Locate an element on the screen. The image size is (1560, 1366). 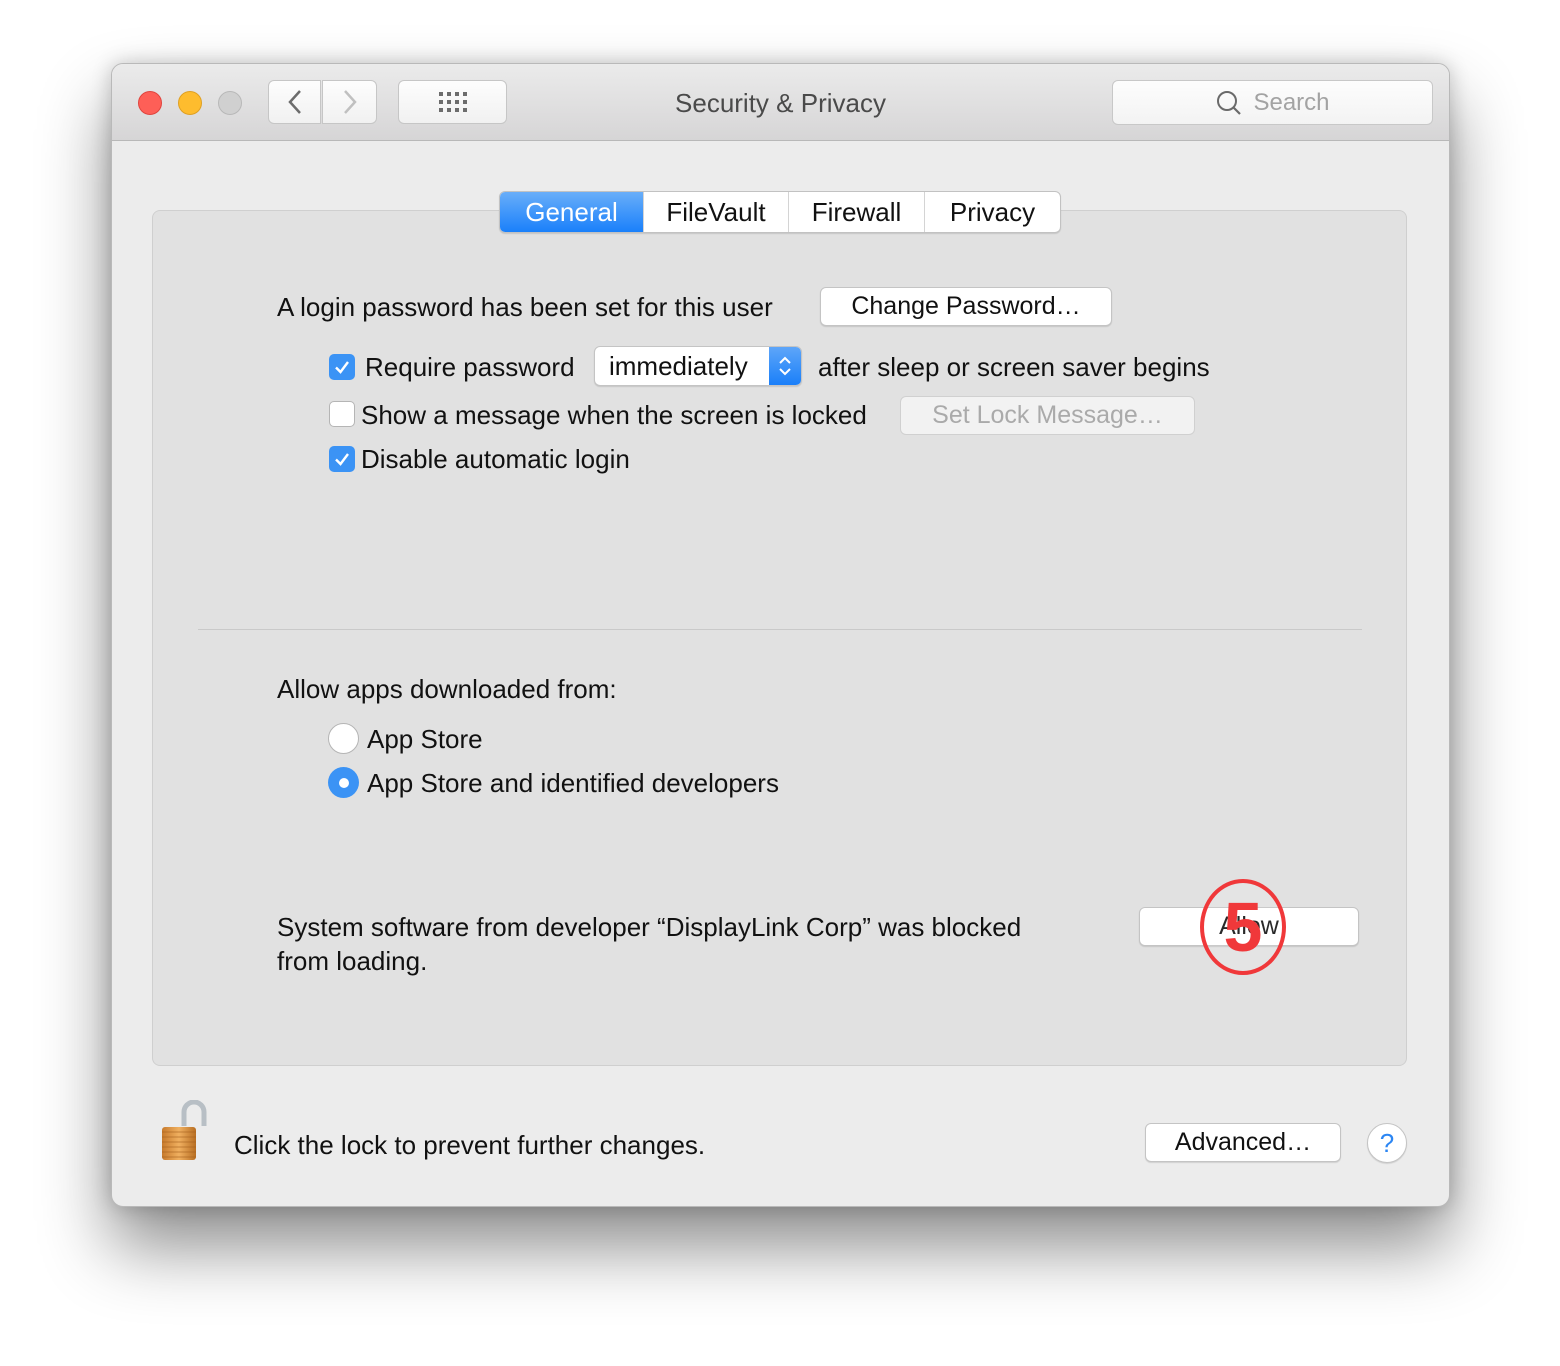
unlocked-padlock-icon is located at coordinates (187, 1133).